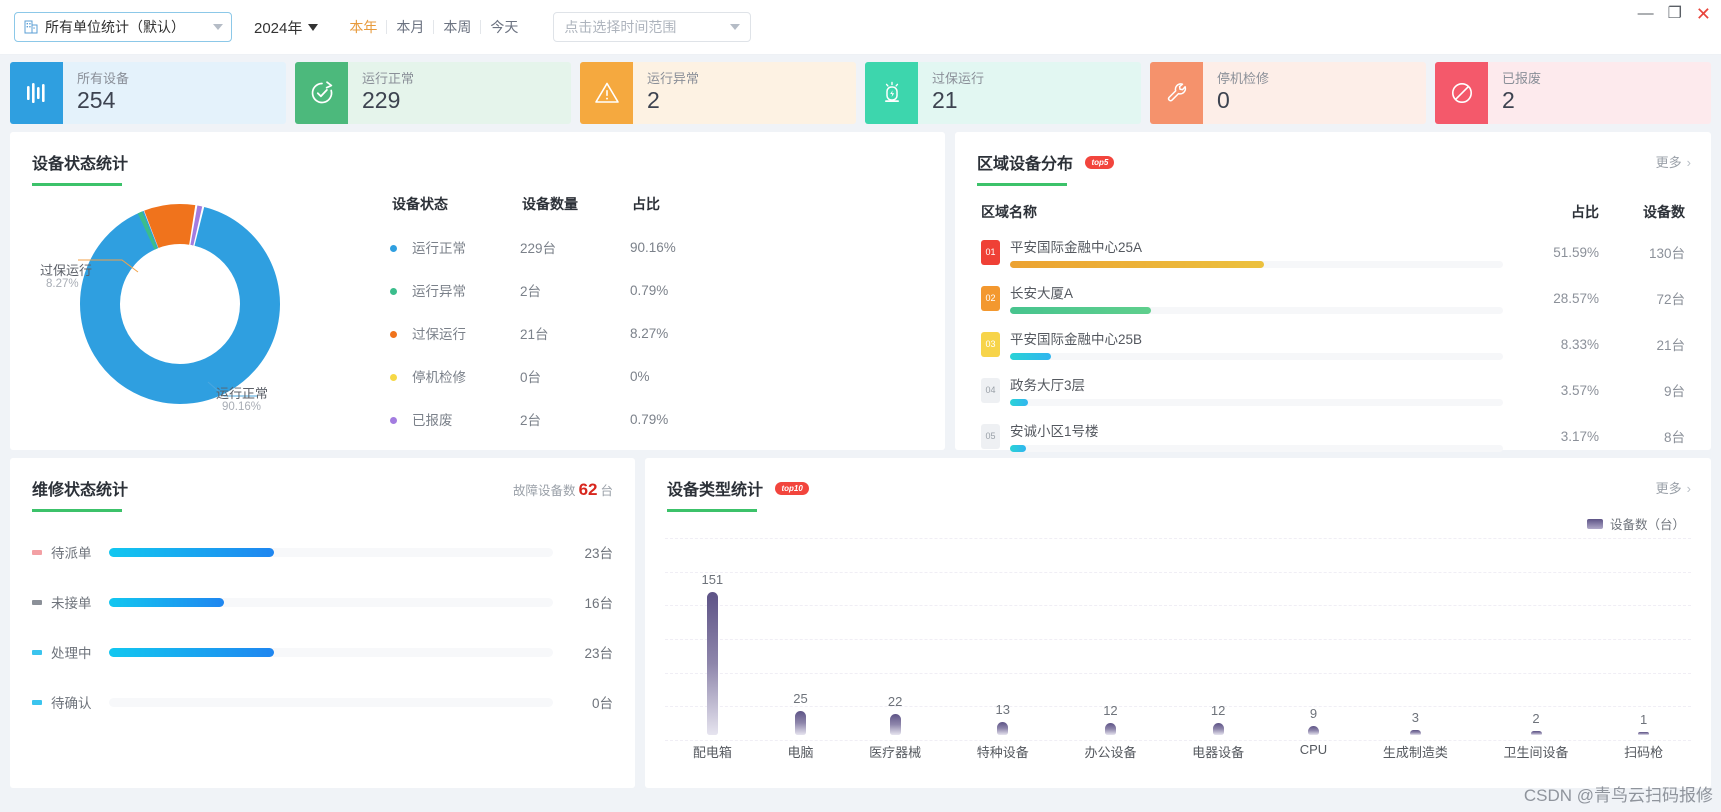 This screenshot has height=812, width=1721. What do you see at coordinates (712, 752) in the screenshot?
I see `bar-category: 配电箱` at bounding box center [712, 752].